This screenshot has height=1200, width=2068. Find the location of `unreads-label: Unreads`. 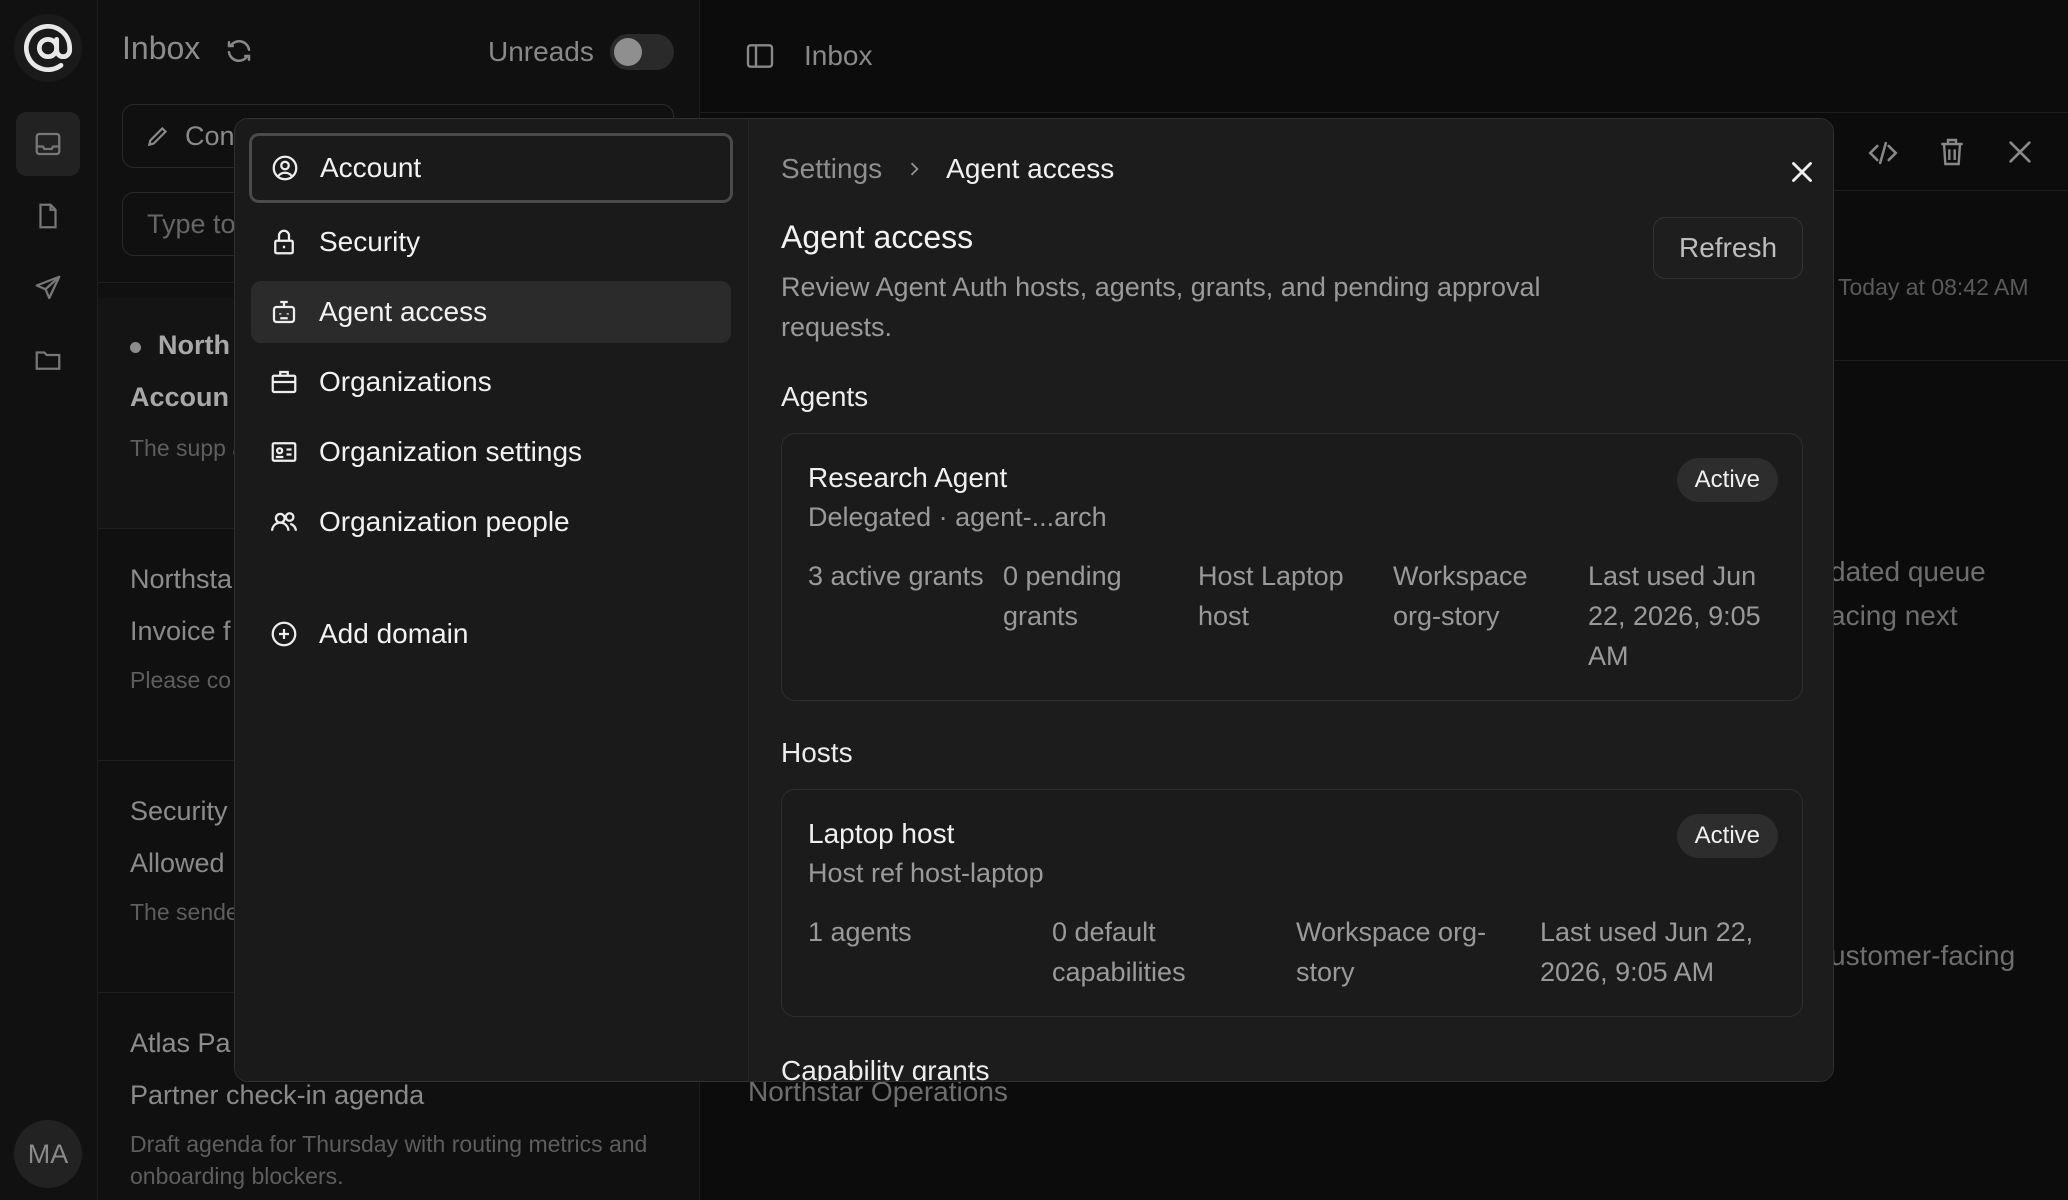

unreads-label: Unreads is located at coordinates (541, 51).